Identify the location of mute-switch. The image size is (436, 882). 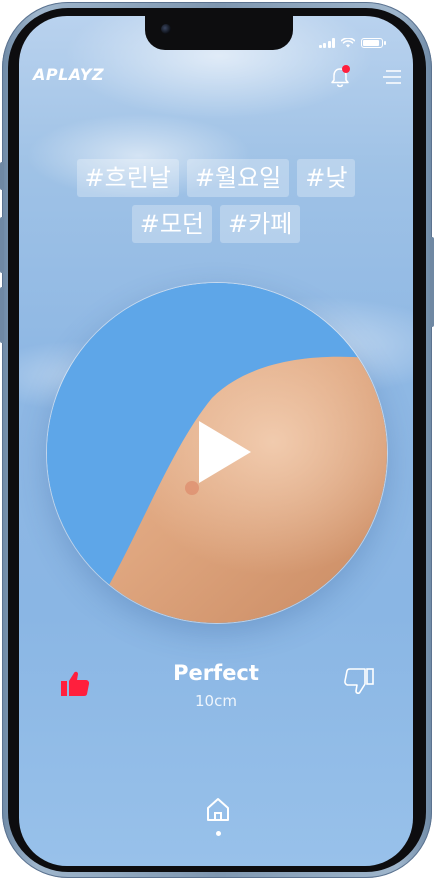
(2, 176).